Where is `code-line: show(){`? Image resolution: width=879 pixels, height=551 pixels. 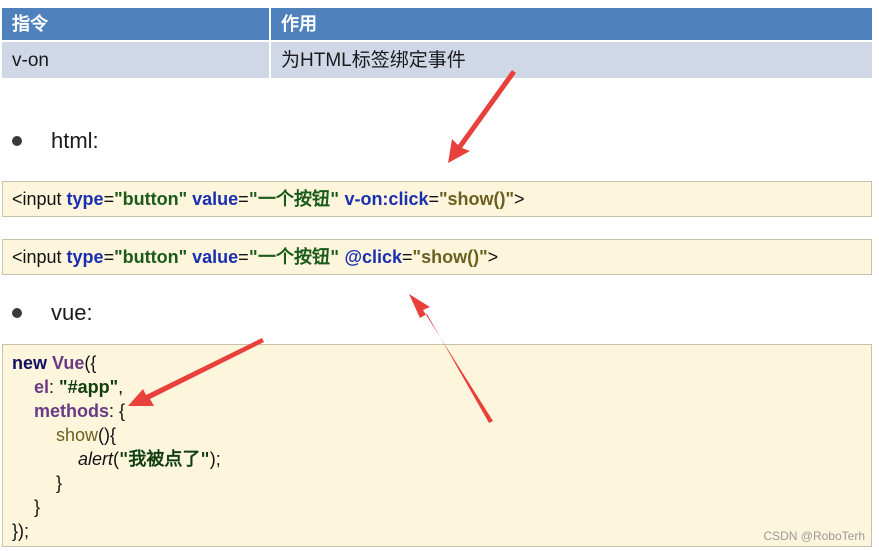
code-line: show(){ is located at coordinates (441, 435).